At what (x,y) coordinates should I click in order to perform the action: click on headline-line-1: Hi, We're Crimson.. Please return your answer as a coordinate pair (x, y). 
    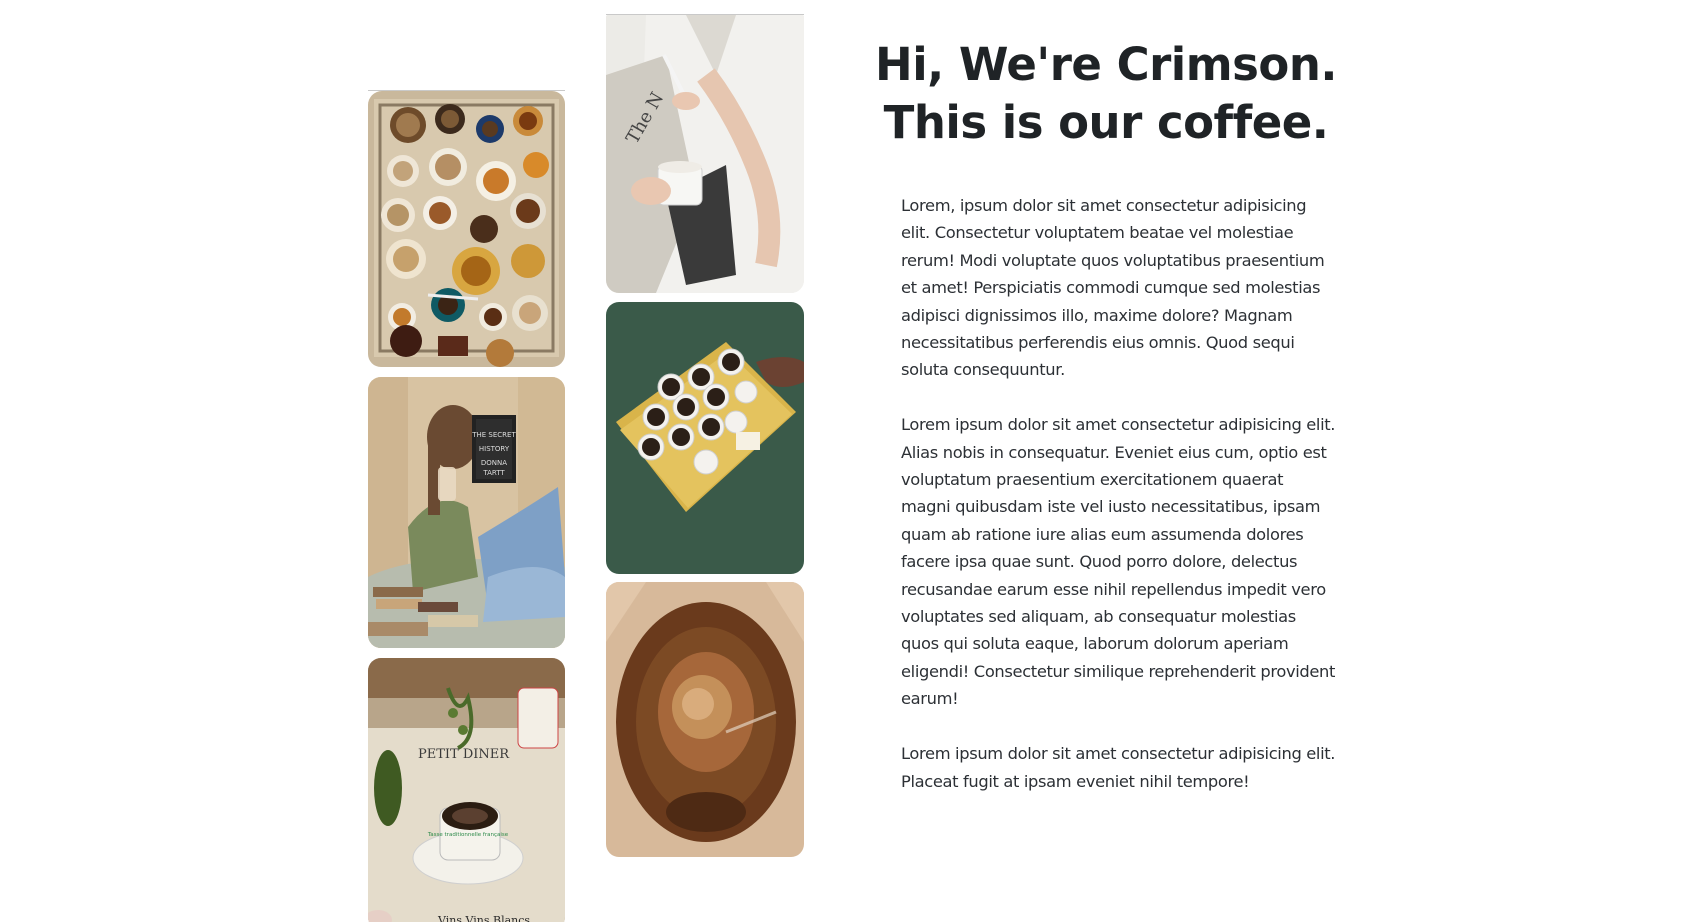
    Looking at the image, I should click on (1106, 64).